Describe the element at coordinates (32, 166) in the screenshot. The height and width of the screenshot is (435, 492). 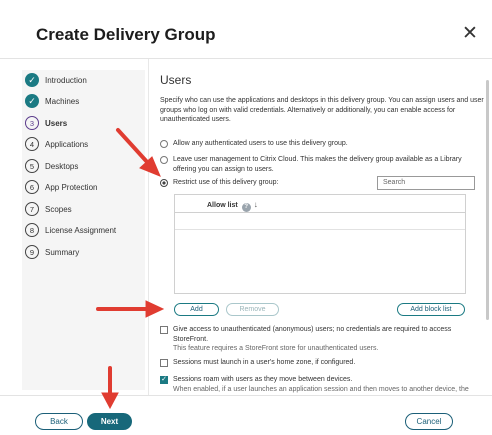
I see `step-number: 5` at that location.